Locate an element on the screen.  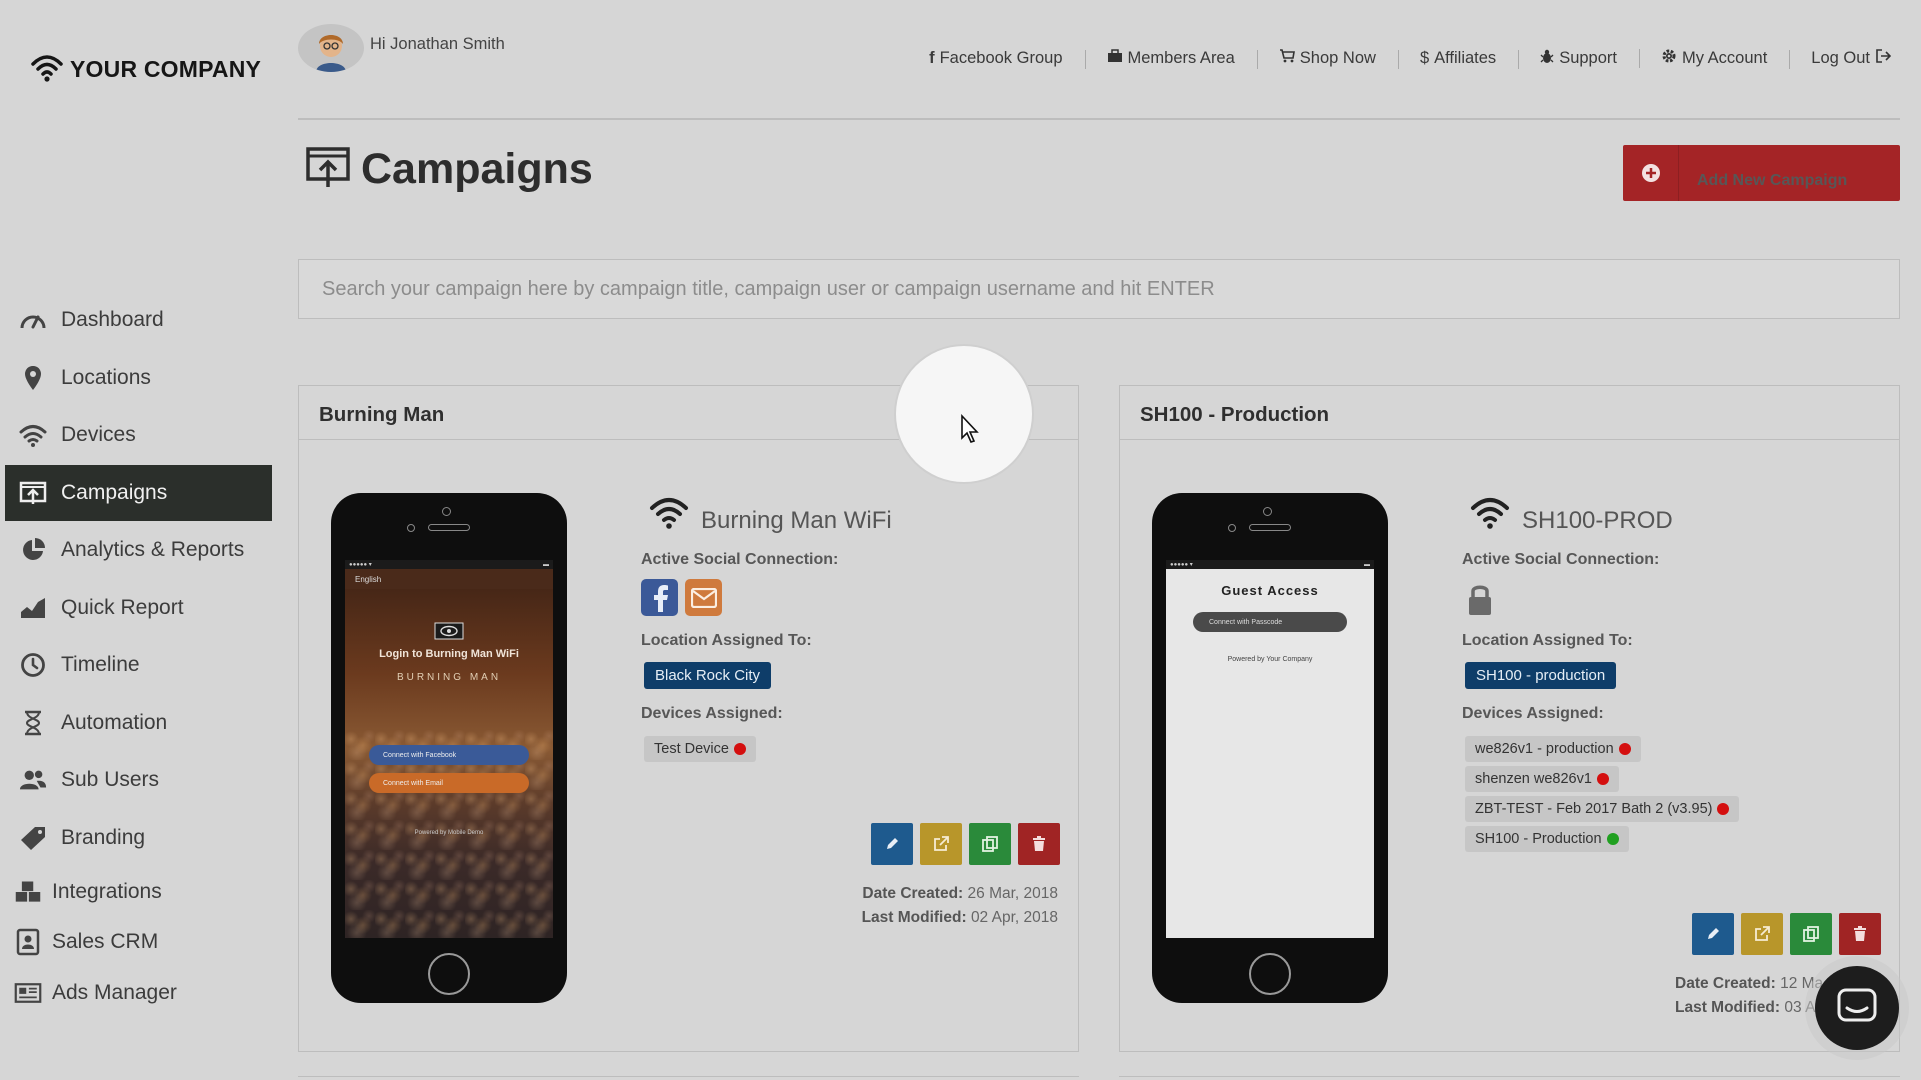
briefcase-icon is located at coordinates (1115, 58).